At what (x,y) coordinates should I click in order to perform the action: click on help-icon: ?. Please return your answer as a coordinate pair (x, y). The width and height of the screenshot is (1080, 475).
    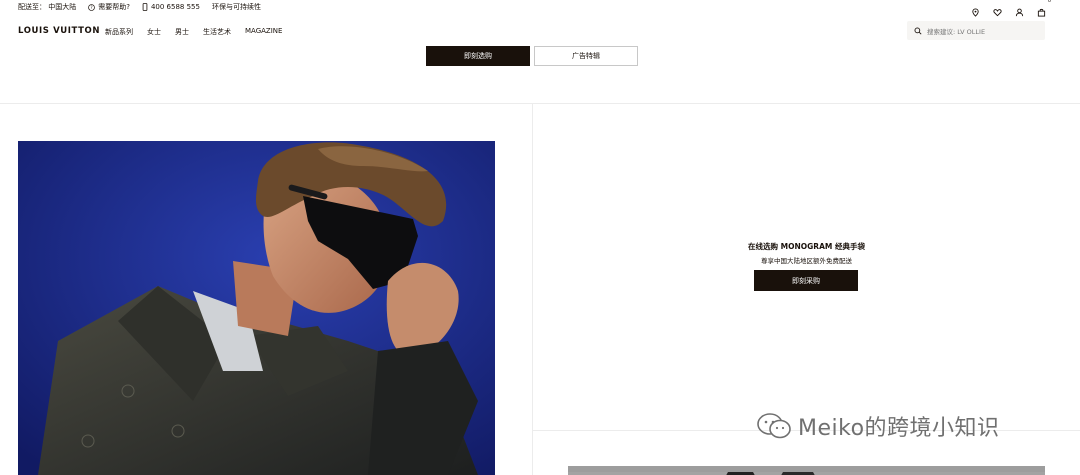
    Looking at the image, I should click on (92, 7).